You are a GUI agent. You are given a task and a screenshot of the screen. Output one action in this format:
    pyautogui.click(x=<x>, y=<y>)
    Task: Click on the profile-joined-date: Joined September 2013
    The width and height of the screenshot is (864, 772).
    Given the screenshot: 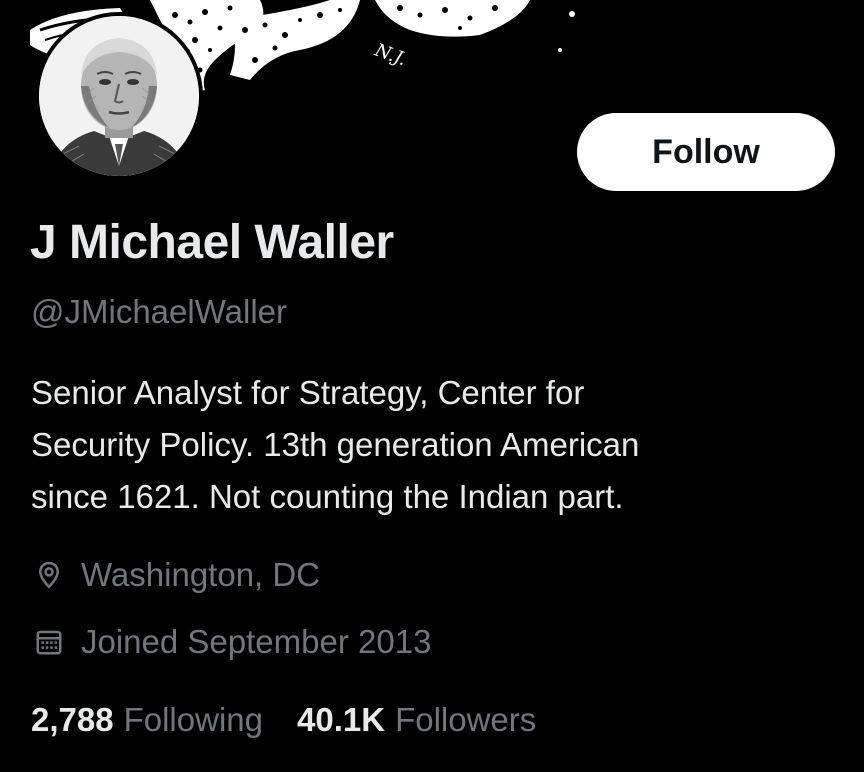 What is the action you would take?
    pyautogui.click(x=231, y=642)
    